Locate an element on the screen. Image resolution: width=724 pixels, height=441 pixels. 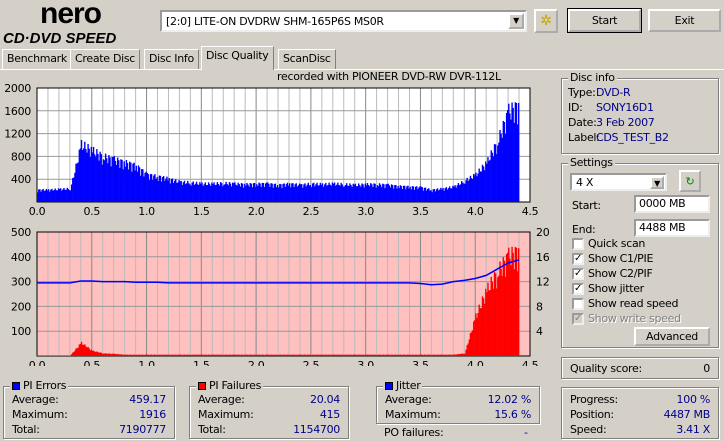
tab-create-disc: Create Disc is located at coordinates (105, 59).